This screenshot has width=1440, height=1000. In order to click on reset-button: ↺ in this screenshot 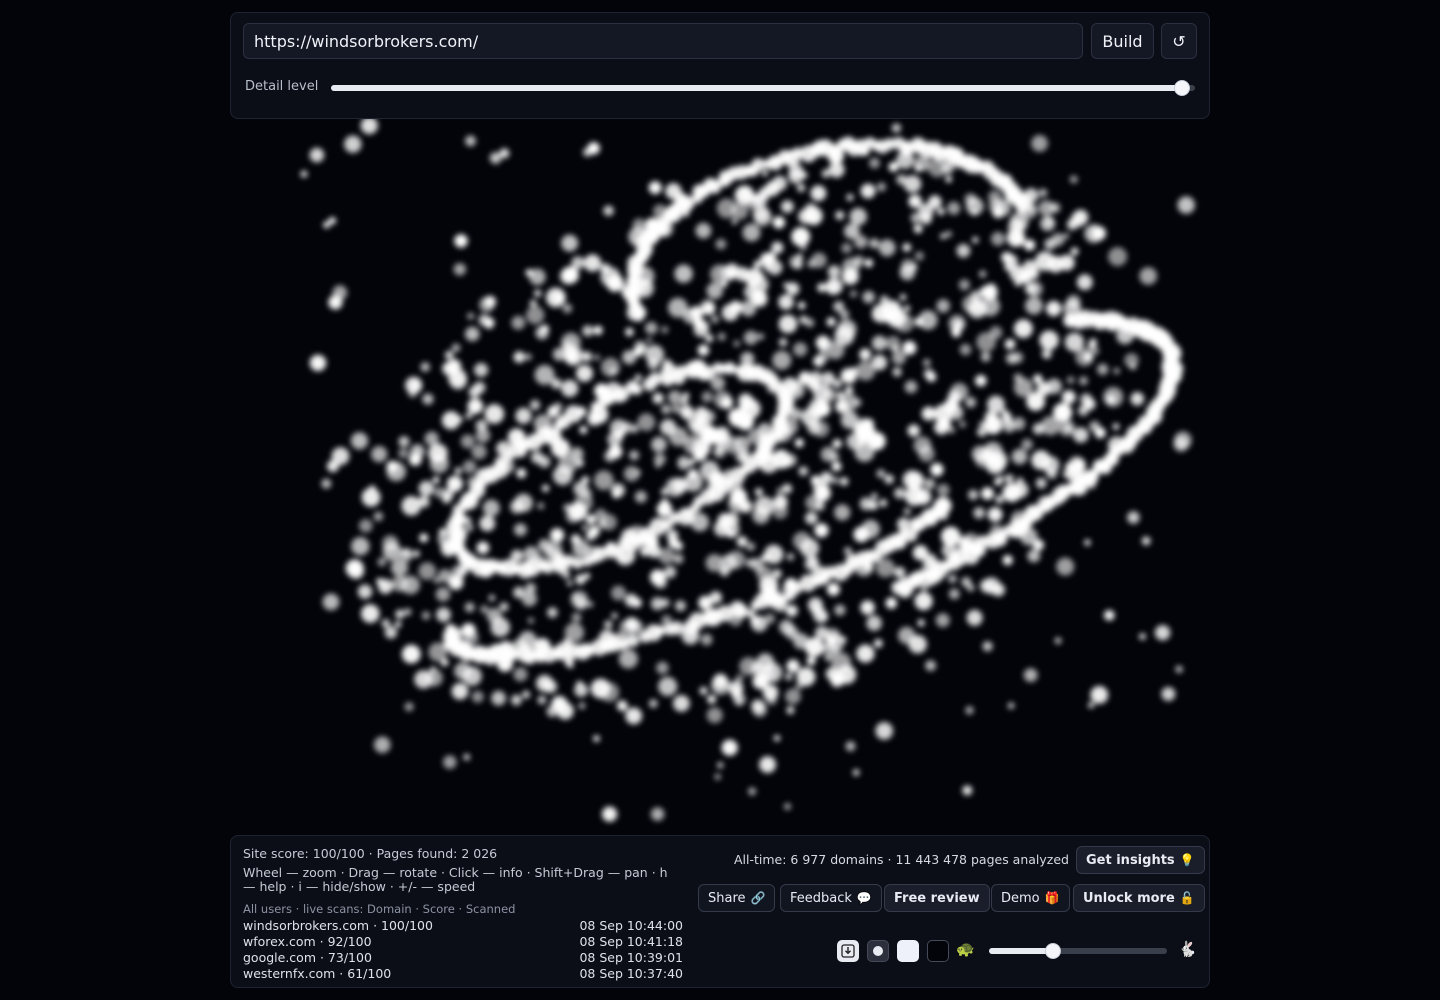, I will do `click(1179, 41)`.